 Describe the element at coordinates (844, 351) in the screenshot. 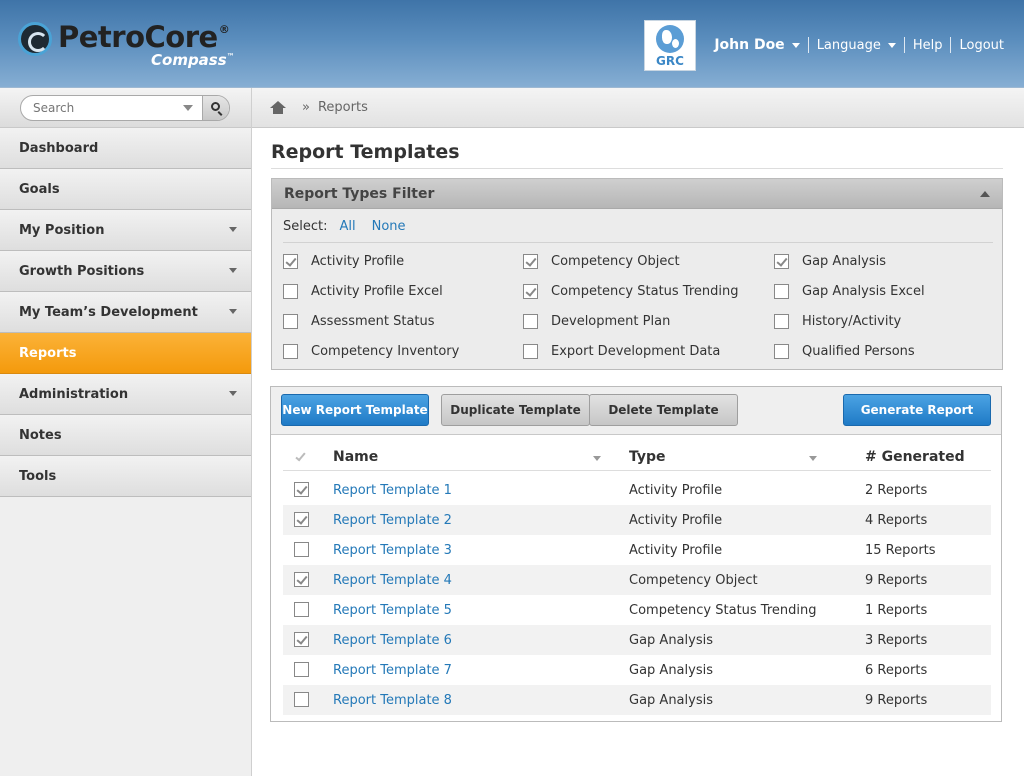

I see `filter-option: Qualified Persons` at that location.